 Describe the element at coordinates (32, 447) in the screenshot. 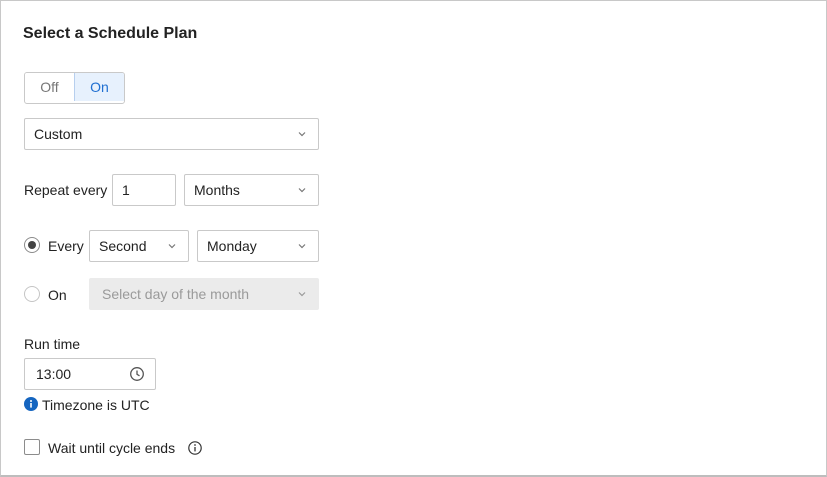

I see `wait-cycle-checkbox` at that location.